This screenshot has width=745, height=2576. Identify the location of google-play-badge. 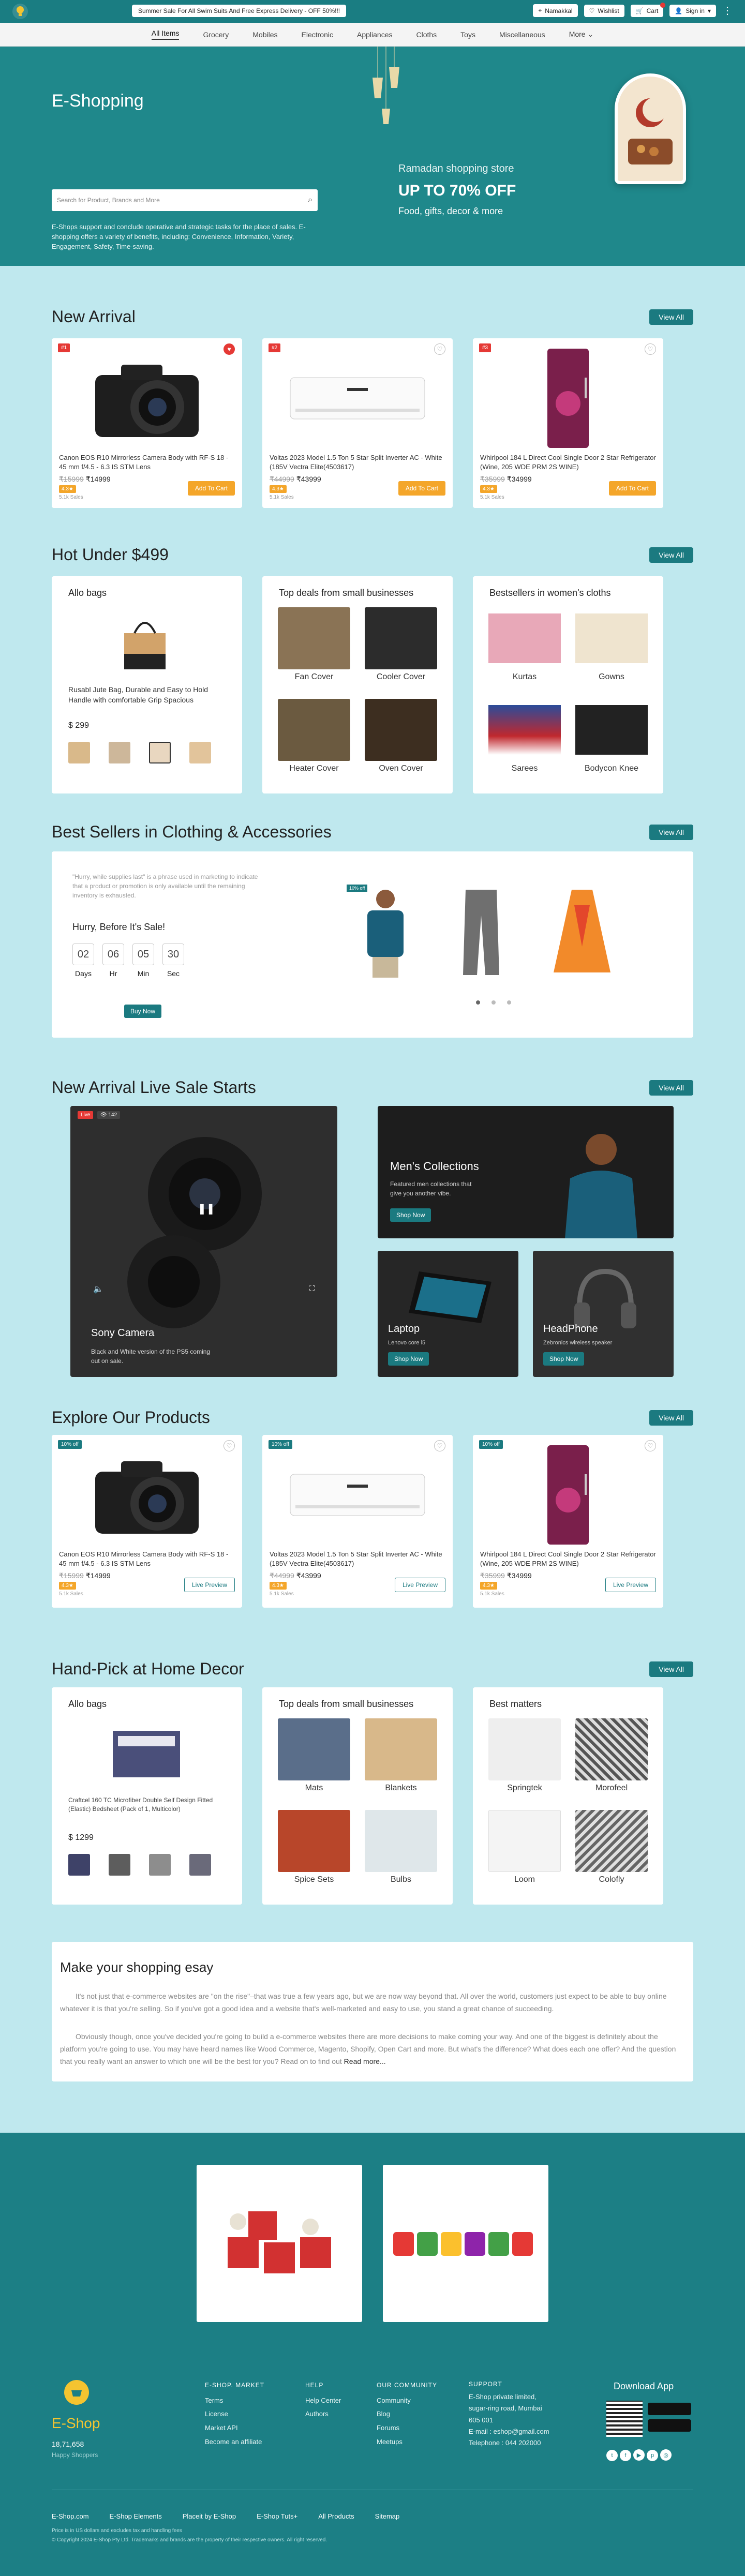
(670, 2409).